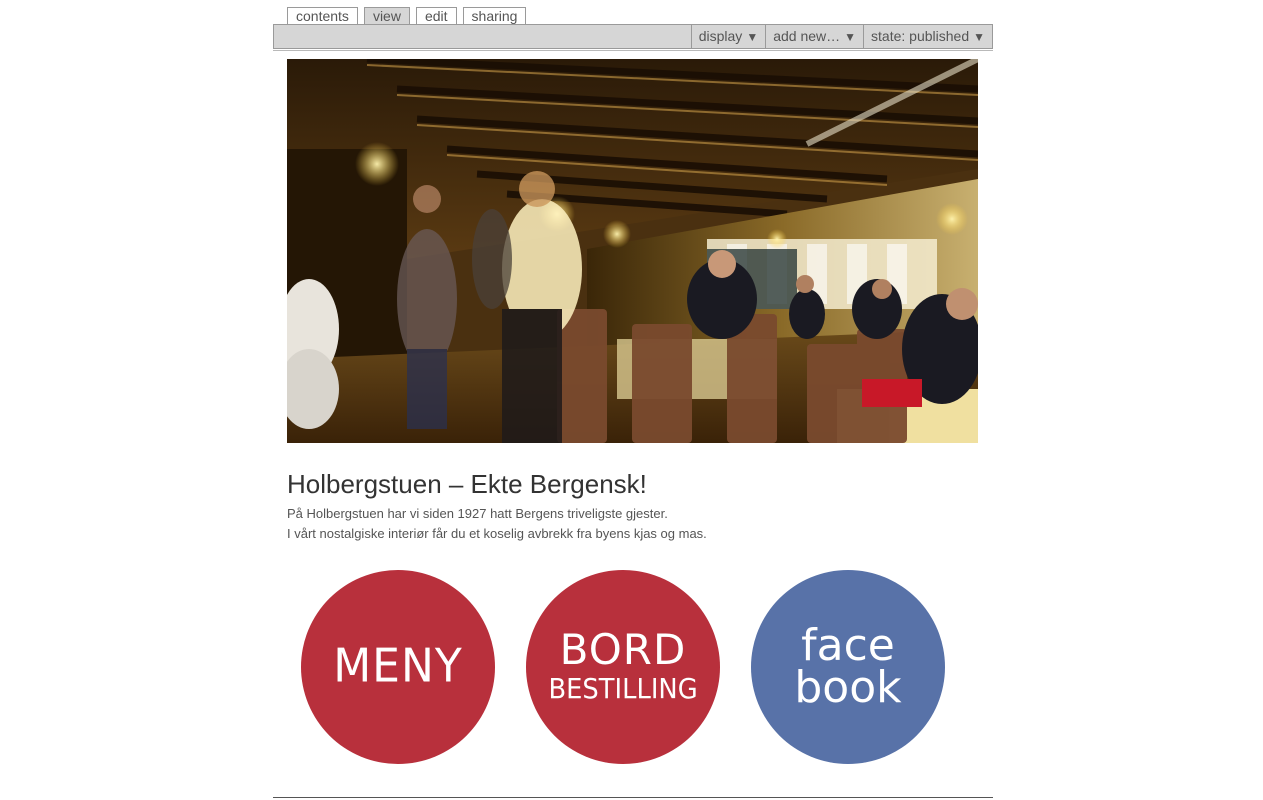 The width and height of the screenshot is (1263, 800). Describe the element at coordinates (467, 484) in the screenshot. I see `page-title: Holbergstuen – Ekte Bergensk!` at that location.